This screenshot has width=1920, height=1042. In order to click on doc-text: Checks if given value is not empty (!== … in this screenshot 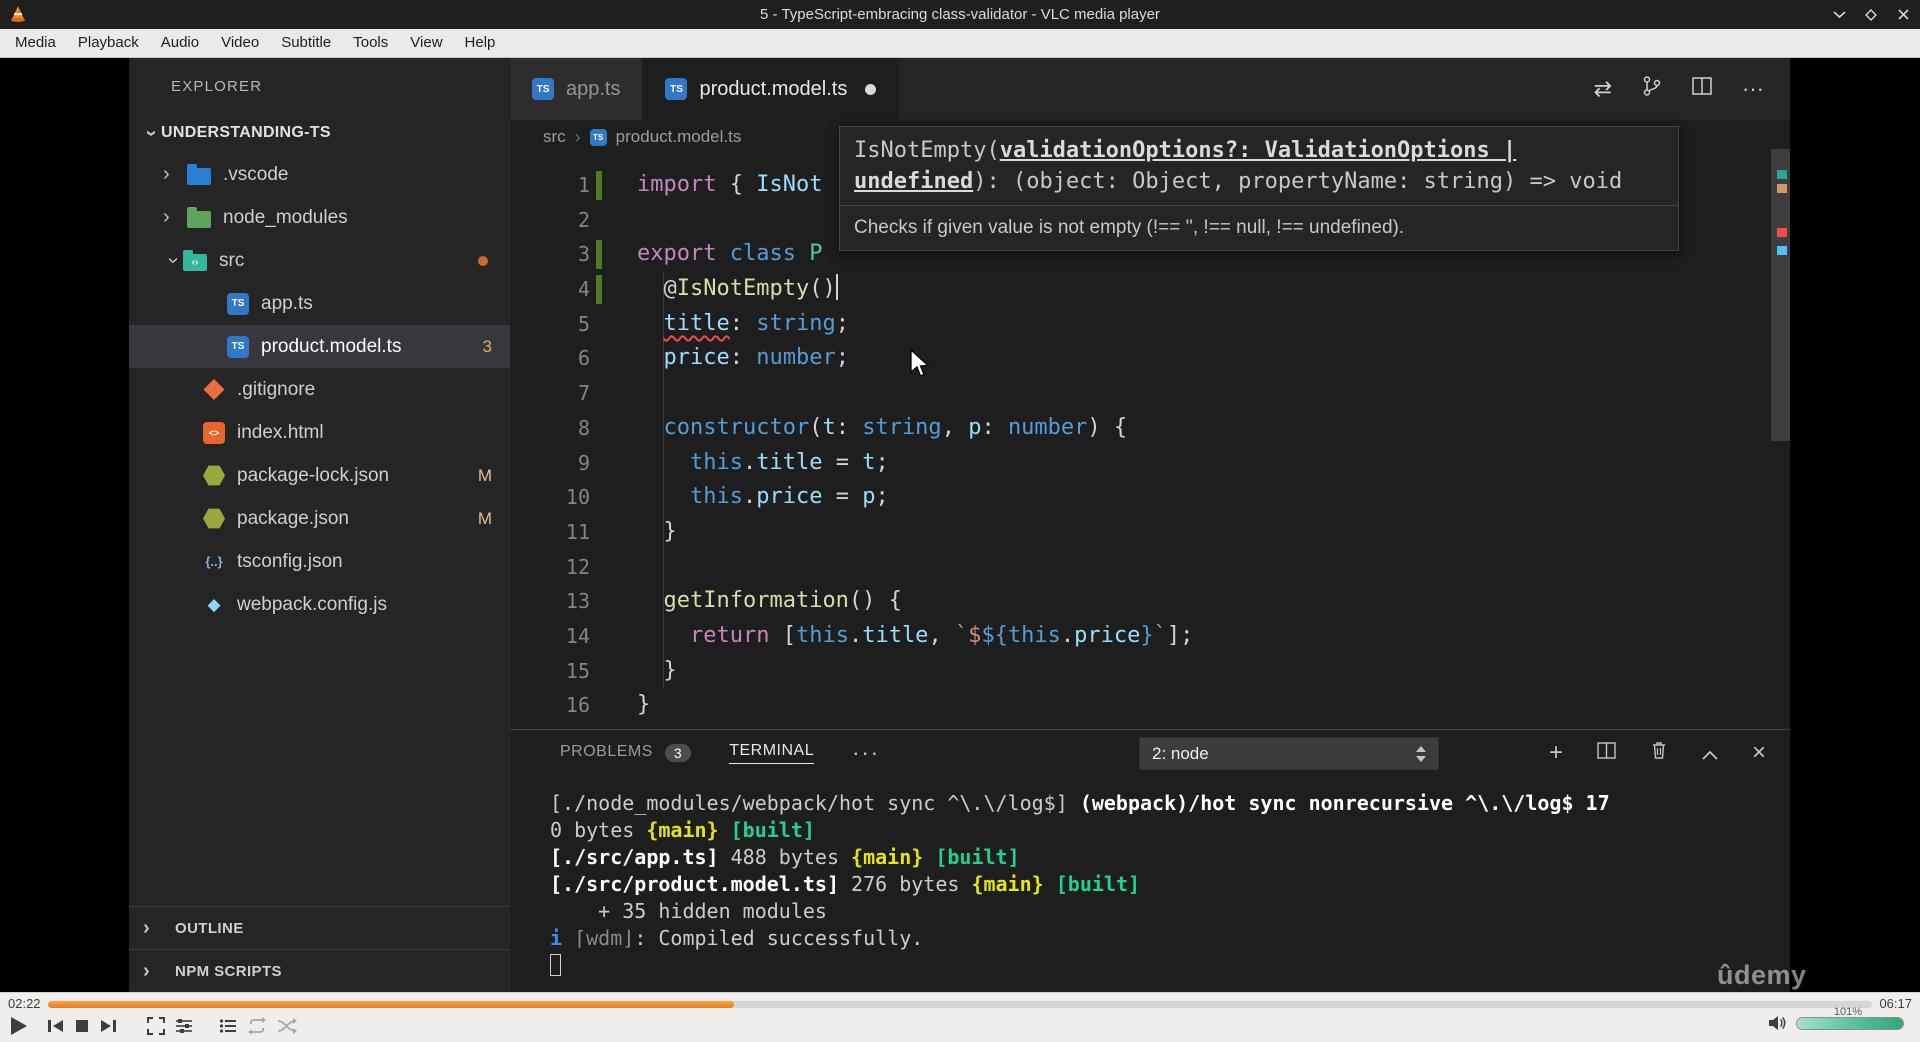, I will do `click(1129, 227)`.